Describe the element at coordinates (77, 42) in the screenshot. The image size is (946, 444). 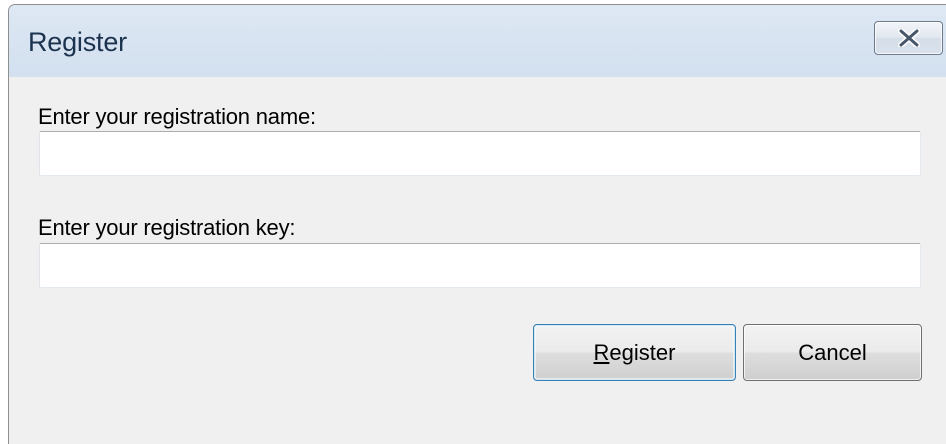
I see `dialog-title: Register` at that location.